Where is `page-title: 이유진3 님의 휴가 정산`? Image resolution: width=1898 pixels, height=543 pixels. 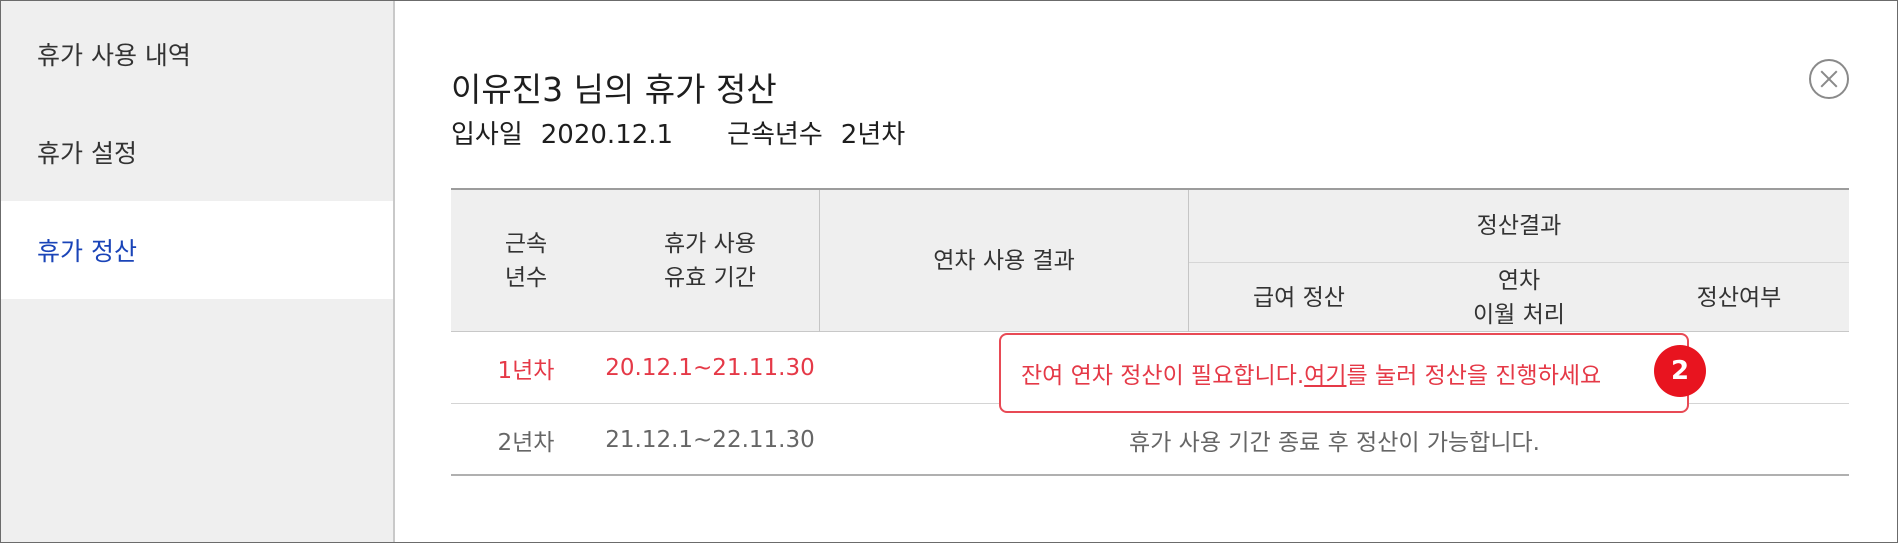 page-title: 이유진3 님의 휴가 정산 is located at coordinates (614, 89).